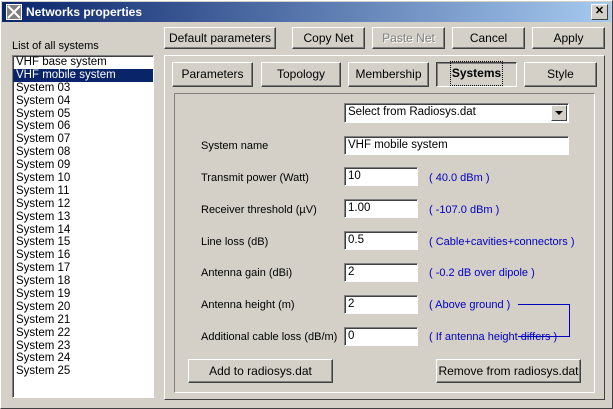 The image size is (613, 409). I want to click on list-item: System 13, so click(83, 217).